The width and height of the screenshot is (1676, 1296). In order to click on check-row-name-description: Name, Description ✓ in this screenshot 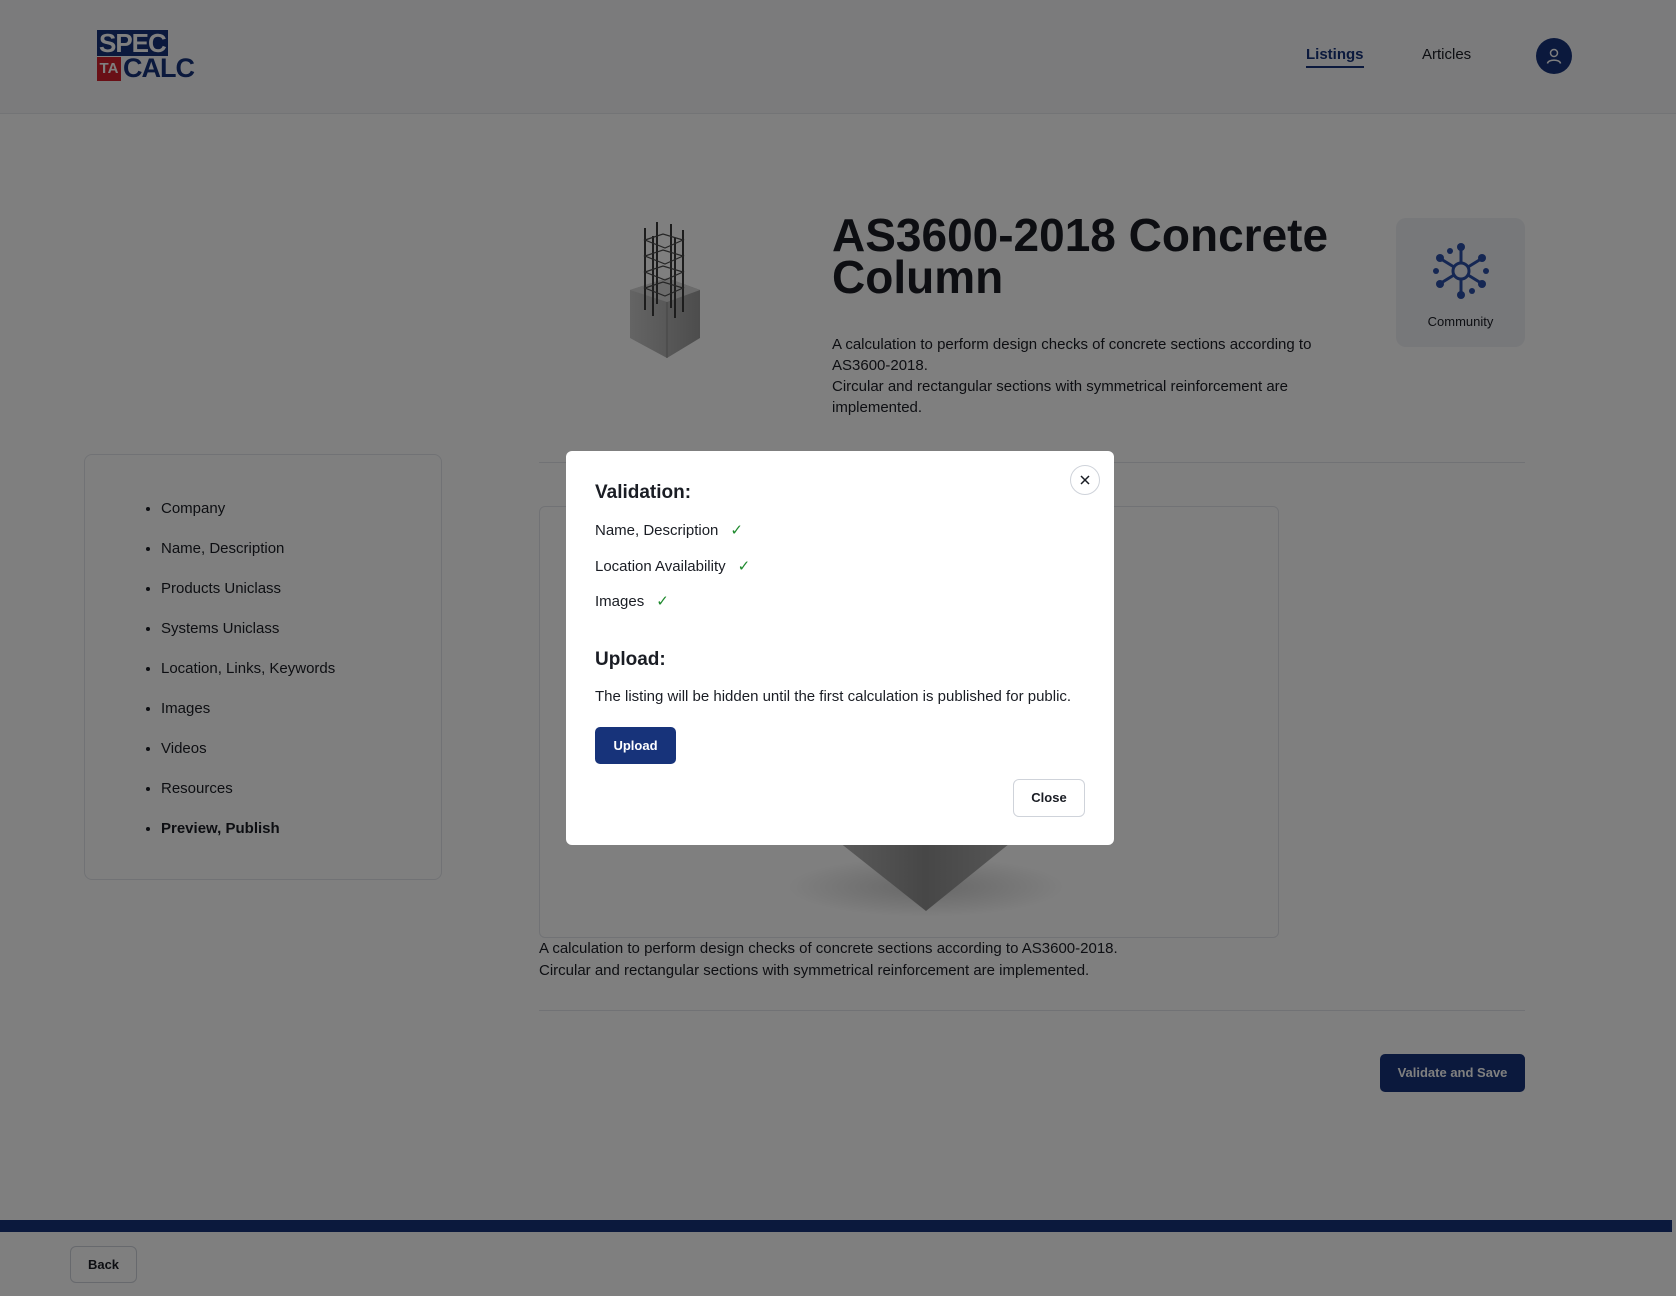, I will do `click(669, 530)`.